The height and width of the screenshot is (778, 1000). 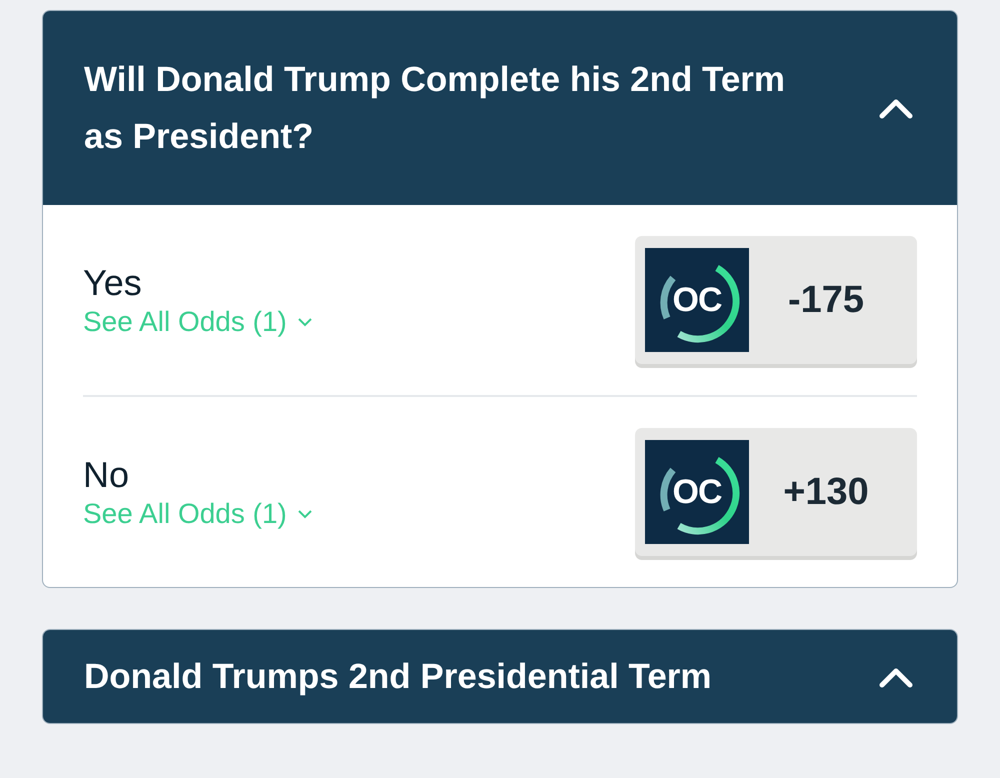 I want to click on outcome-name: No, so click(x=106, y=475).